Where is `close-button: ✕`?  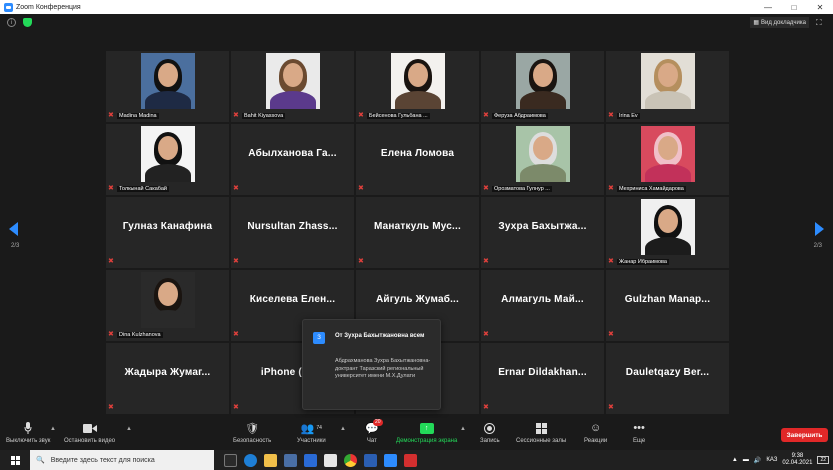
close-button: ✕ is located at coordinates (820, 7).